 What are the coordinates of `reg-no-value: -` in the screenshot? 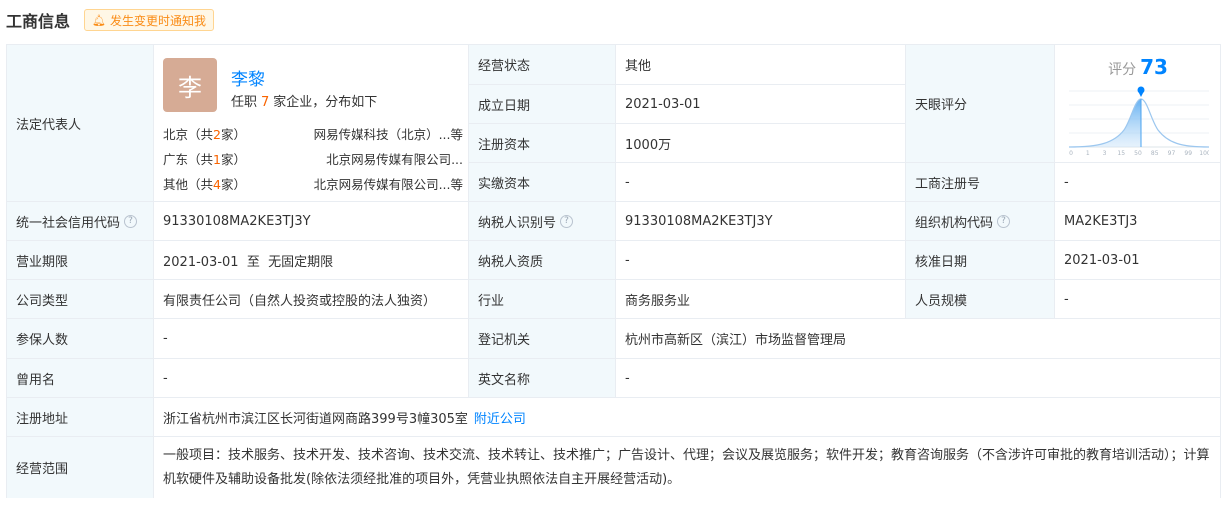 It's located at (1138, 182).